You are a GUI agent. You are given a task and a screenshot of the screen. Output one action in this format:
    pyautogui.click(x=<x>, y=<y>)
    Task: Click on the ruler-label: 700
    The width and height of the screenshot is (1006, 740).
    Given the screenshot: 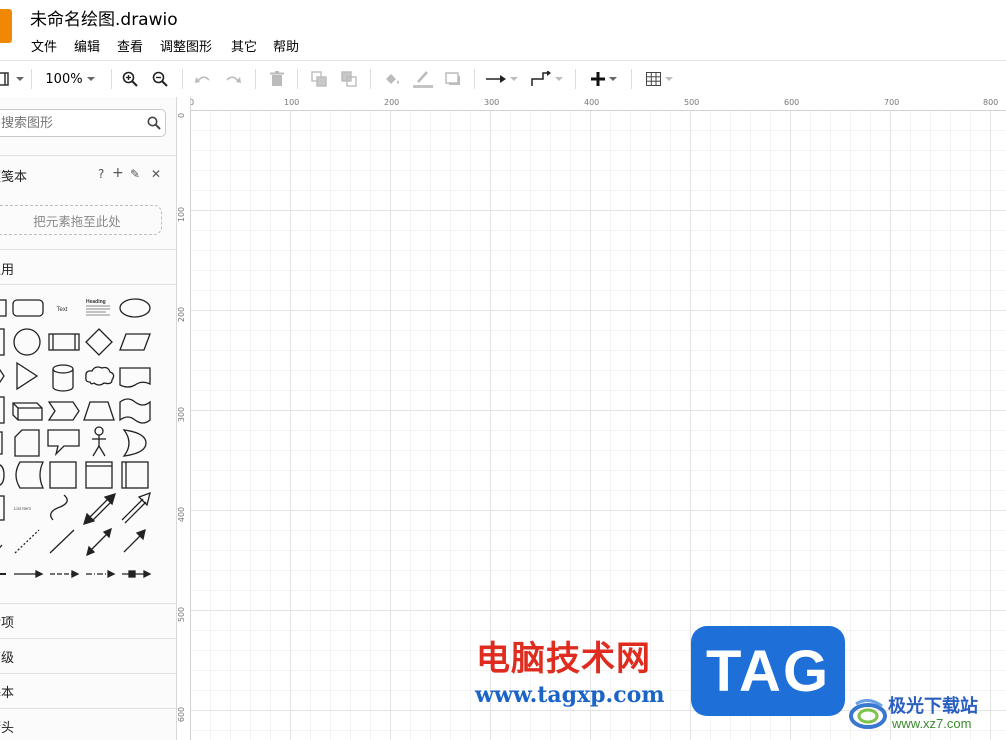 What is the action you would take?
    pyautogui.click(x=892, y=102)
    